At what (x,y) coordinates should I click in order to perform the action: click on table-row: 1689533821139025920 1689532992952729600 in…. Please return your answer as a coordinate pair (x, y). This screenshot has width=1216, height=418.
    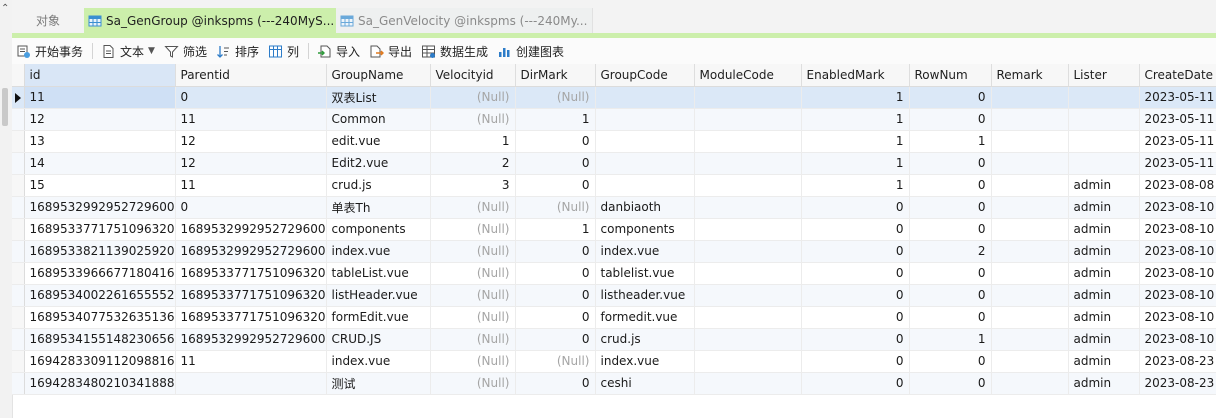
    Looking at the image, I should click on (614, 251).